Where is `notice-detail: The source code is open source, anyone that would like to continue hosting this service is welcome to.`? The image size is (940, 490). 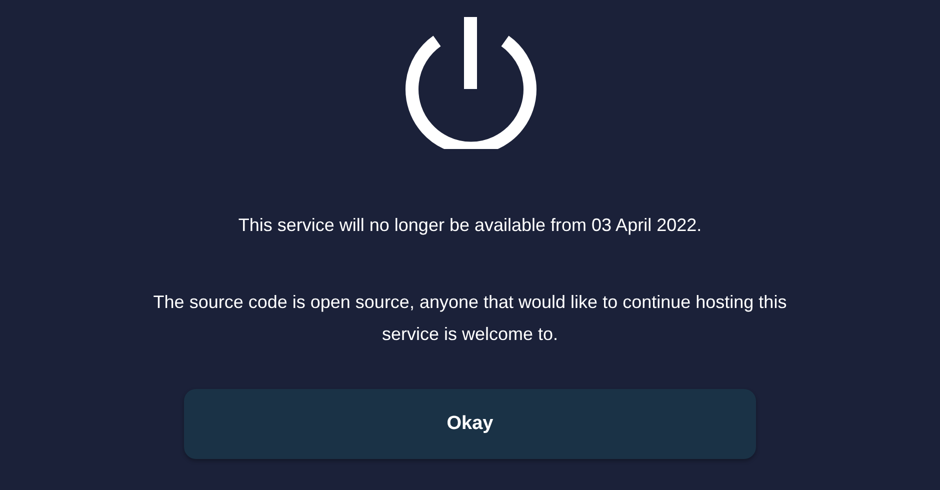
notice-detail: The source code is open source, anyone that would like to continue hosting this service is welcome to. is located at coordinates (470, 318).